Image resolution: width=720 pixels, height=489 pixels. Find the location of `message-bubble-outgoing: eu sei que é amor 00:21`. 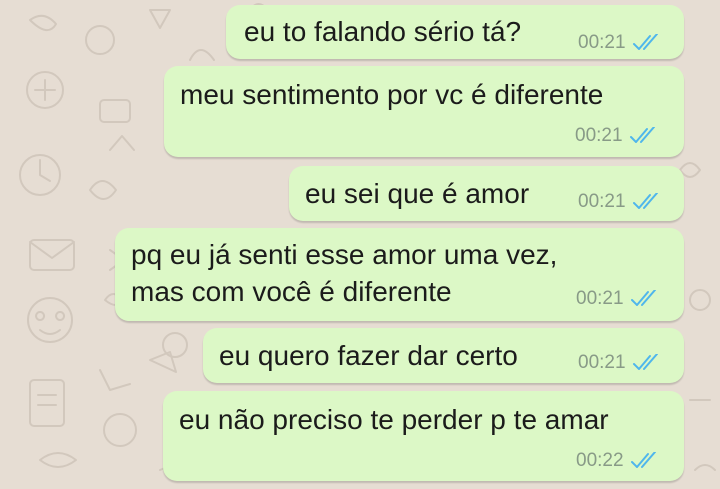

message-bubble-outgoing: eu sei que é amor 00:21 is located at coordinates (486, 193).